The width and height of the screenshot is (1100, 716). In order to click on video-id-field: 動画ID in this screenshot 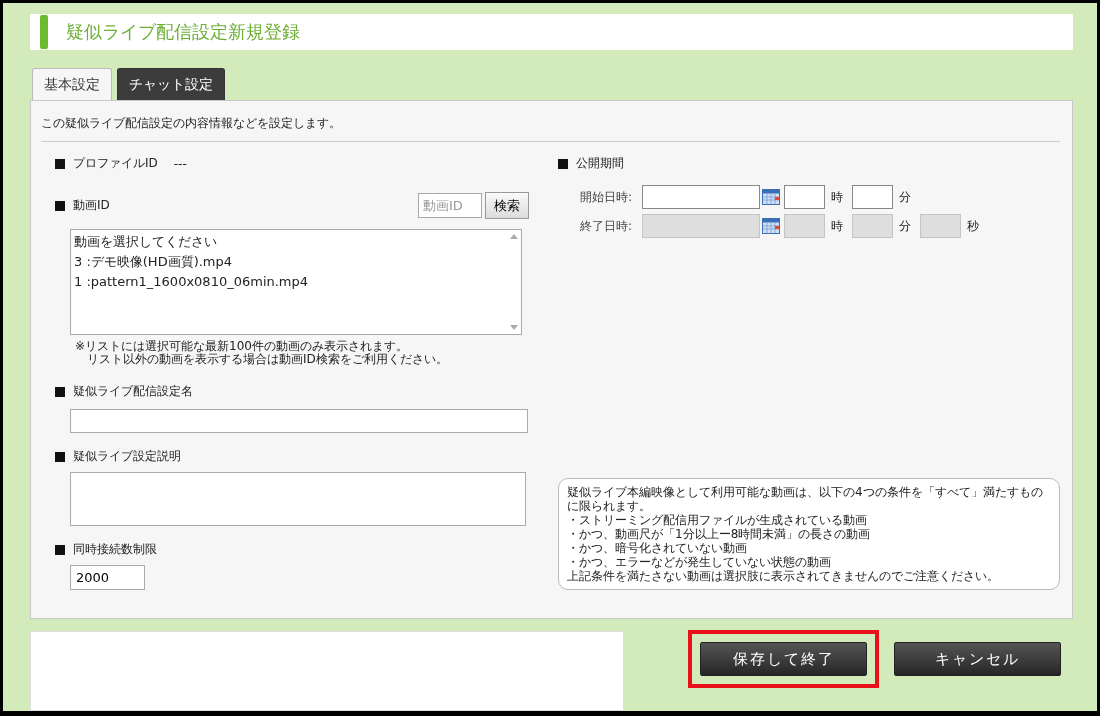, I will do `click(450, 205)`.